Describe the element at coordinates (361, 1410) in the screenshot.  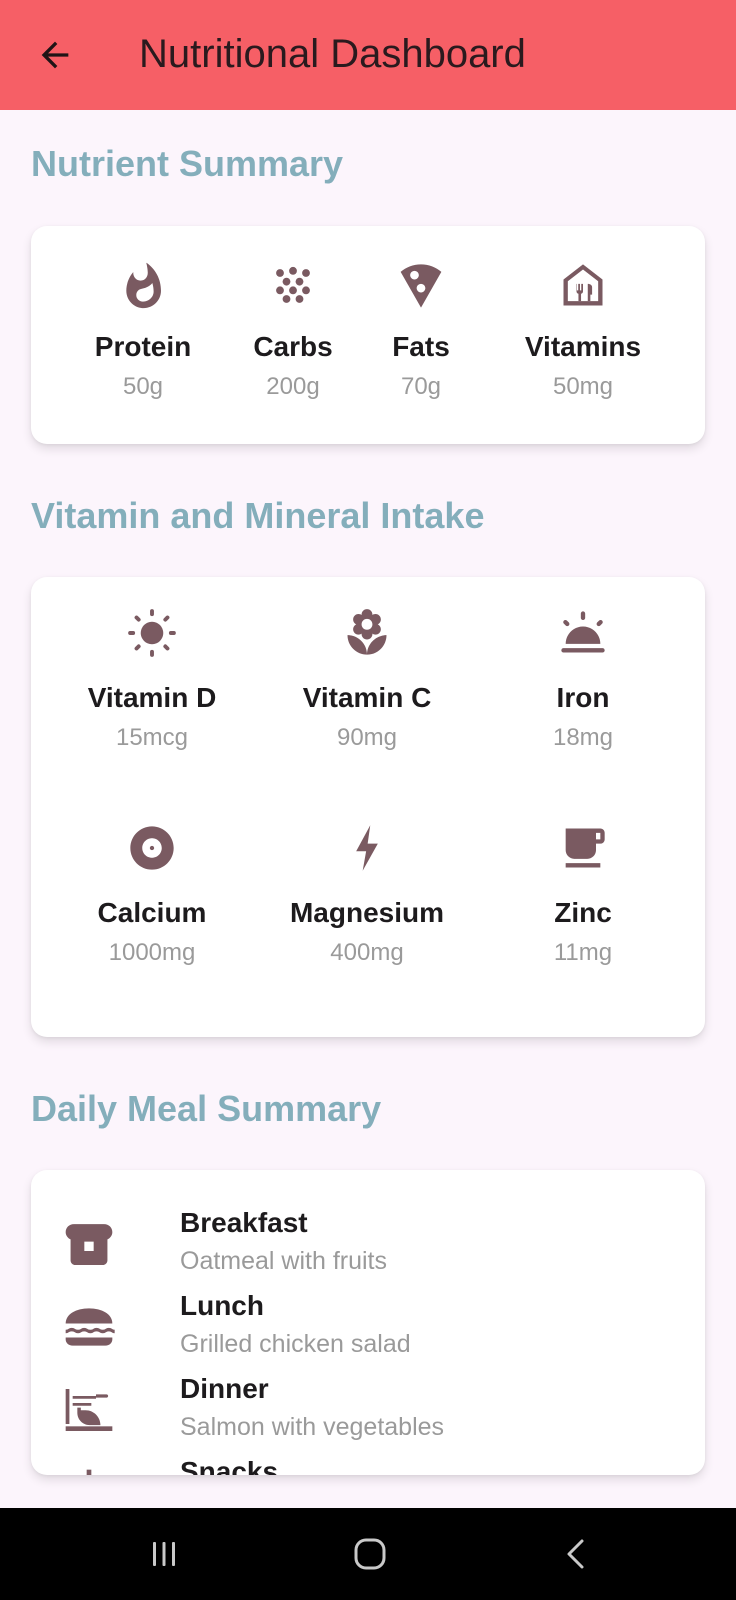
I see `meal-item-dinner: Dinner Salmon with vegetables` at that location.